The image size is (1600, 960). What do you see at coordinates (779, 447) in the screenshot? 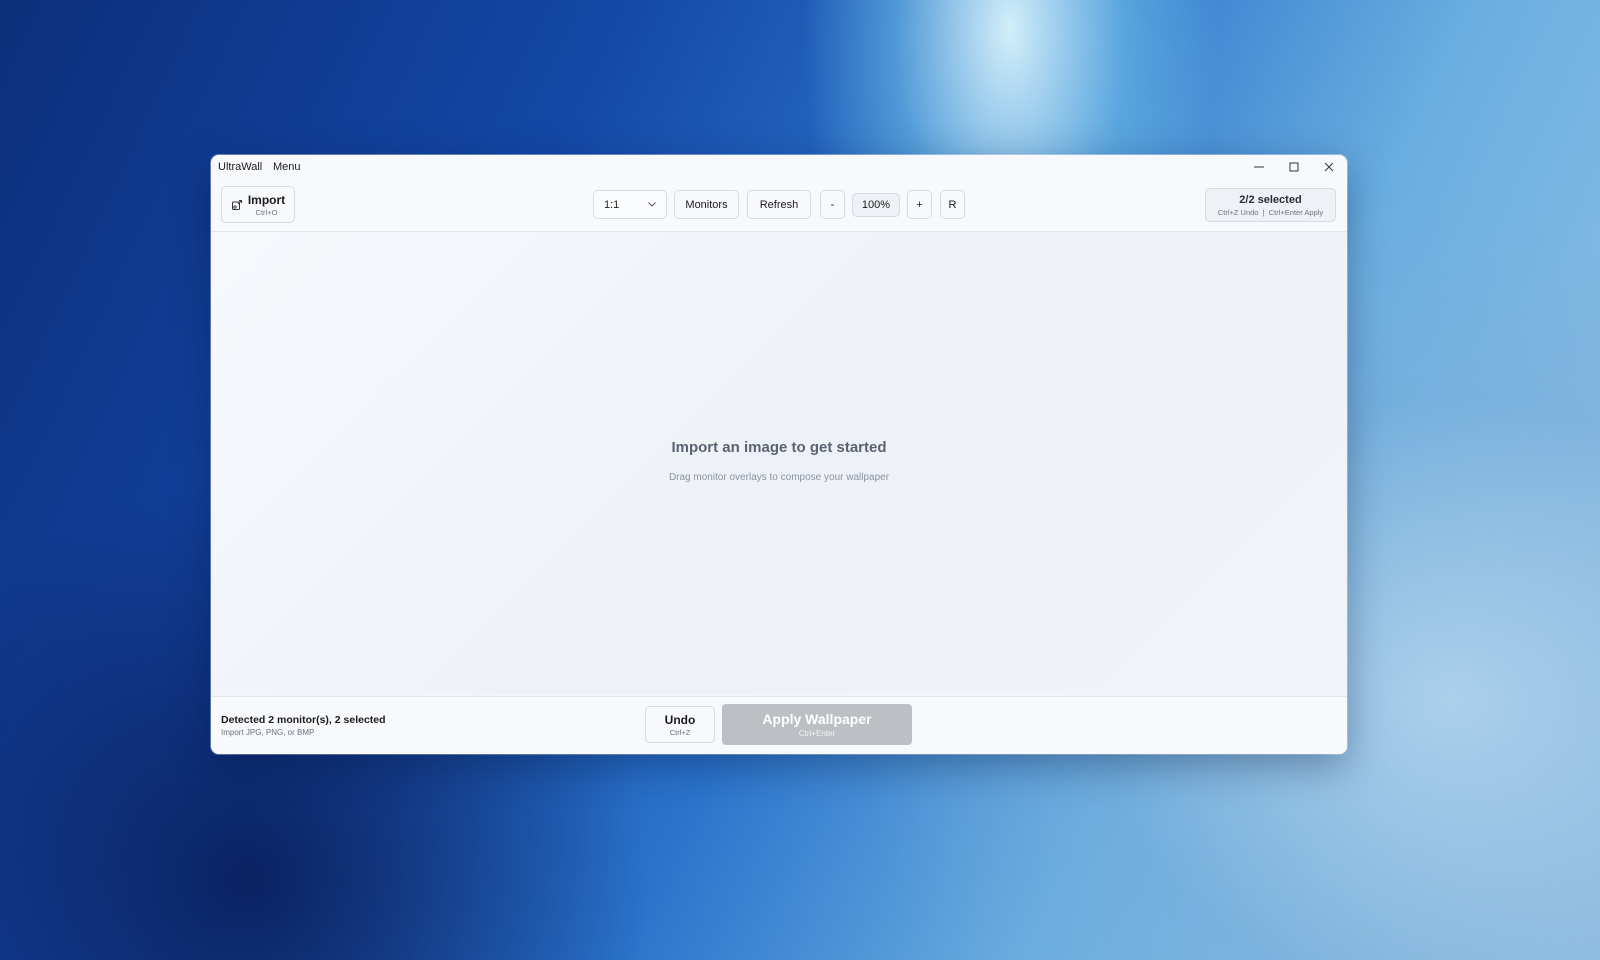
I see `empty-state-title: Import an image to get started` at bounding box center [779, 447].